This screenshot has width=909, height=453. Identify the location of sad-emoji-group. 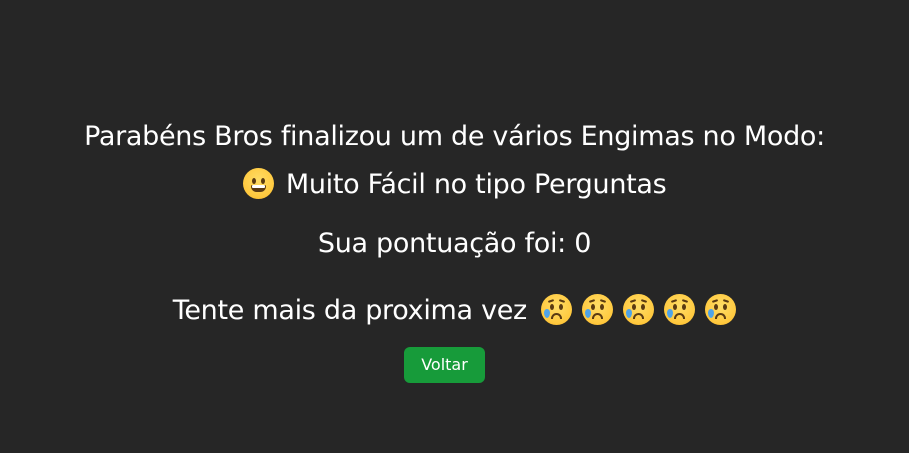
(639, 309).